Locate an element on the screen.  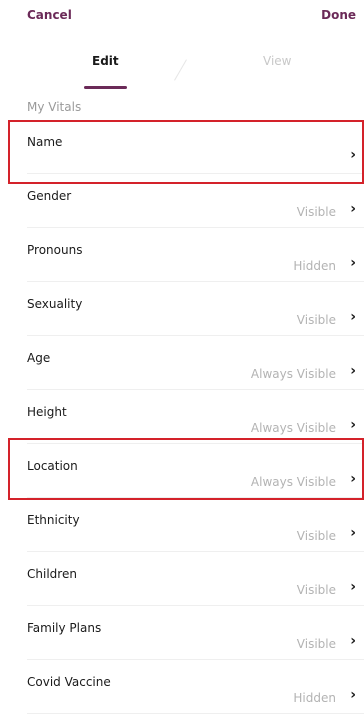
active-tab-indicator is located at coordinates (105, 87).